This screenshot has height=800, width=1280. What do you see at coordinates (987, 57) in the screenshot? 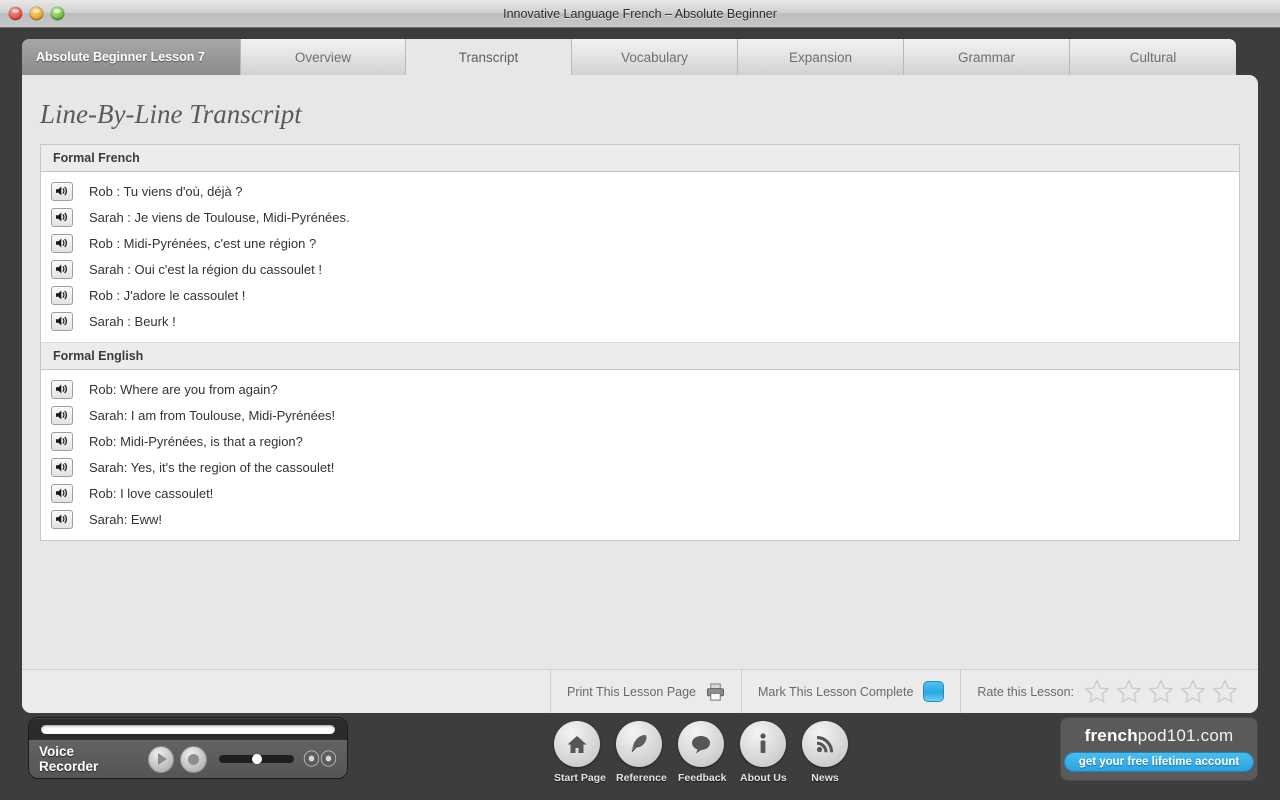
I see `tab-grammar: Grammar` at bounding box center [987, 57].